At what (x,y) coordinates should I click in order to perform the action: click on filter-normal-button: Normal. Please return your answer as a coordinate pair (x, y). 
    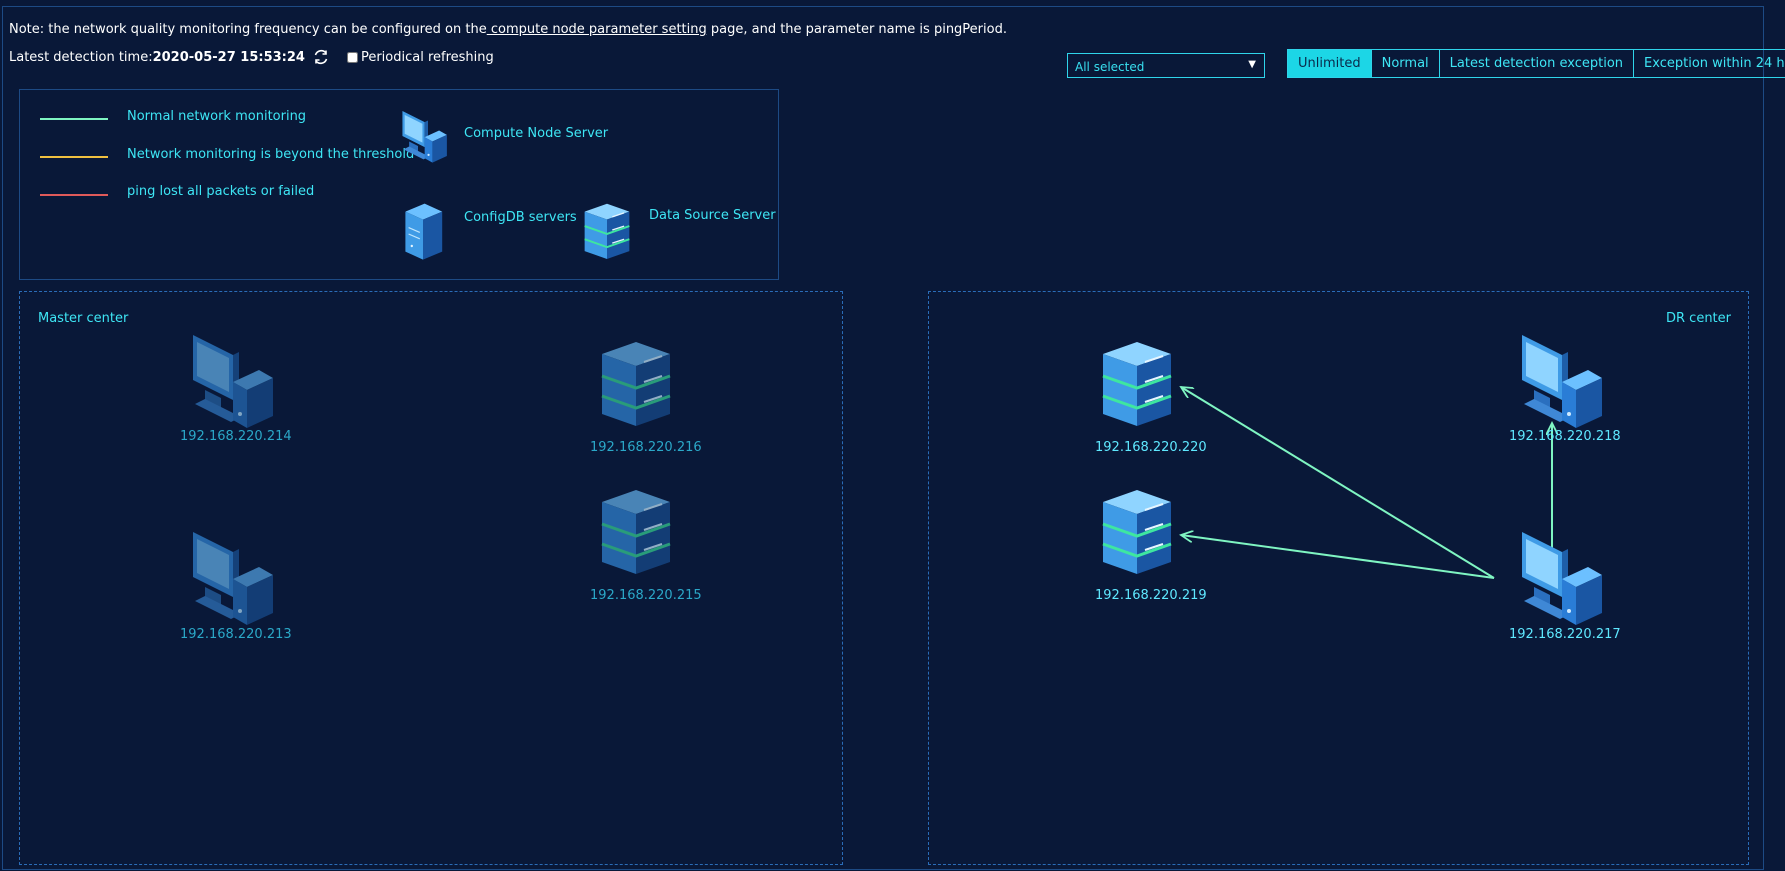
    Looking at the image, I should click on (1404, 63).